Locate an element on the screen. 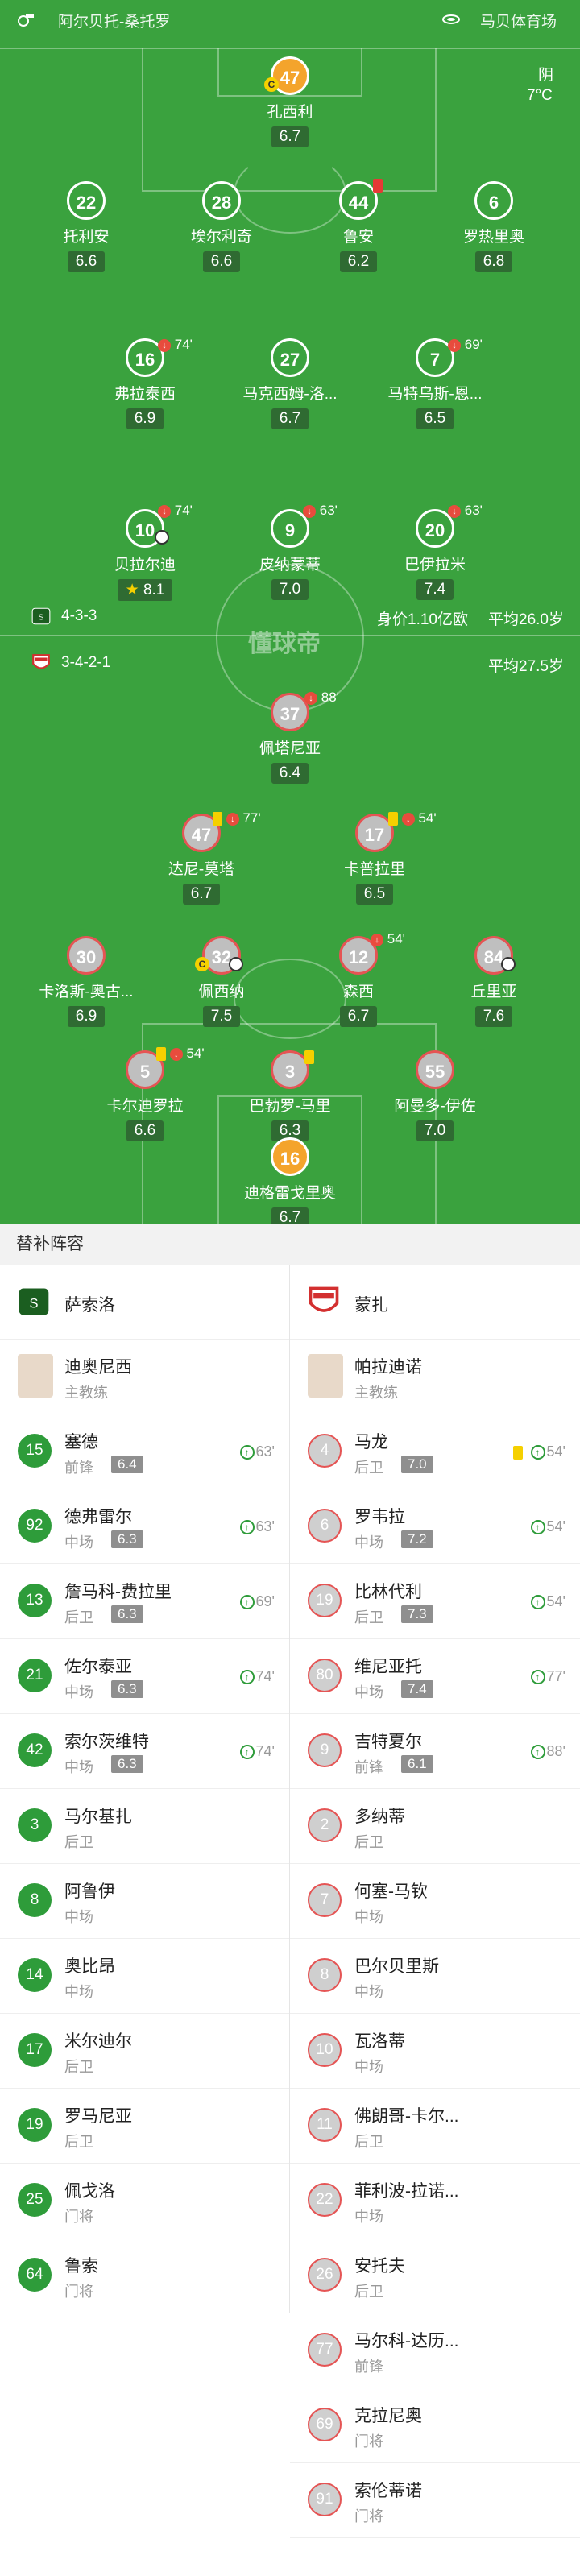  sub-rating: 6.3 is located at coordinates (127, 1614).